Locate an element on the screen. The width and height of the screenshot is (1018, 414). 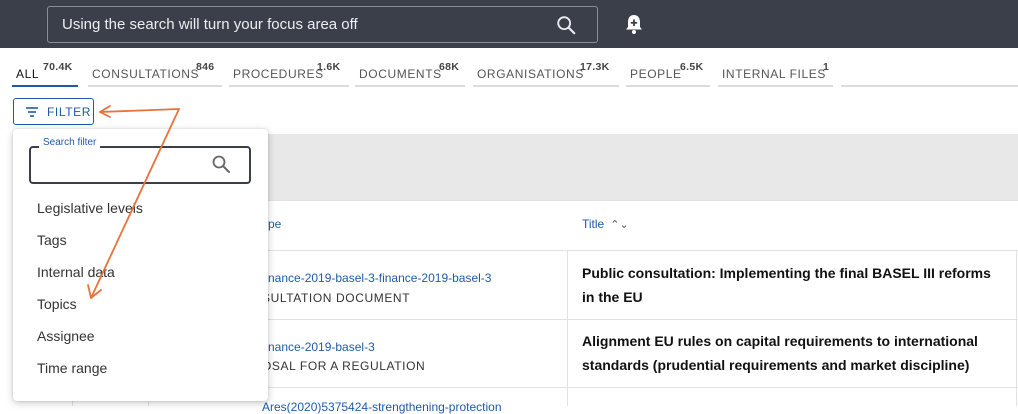
tab-underline-filler is located at coordinates (929, 72).